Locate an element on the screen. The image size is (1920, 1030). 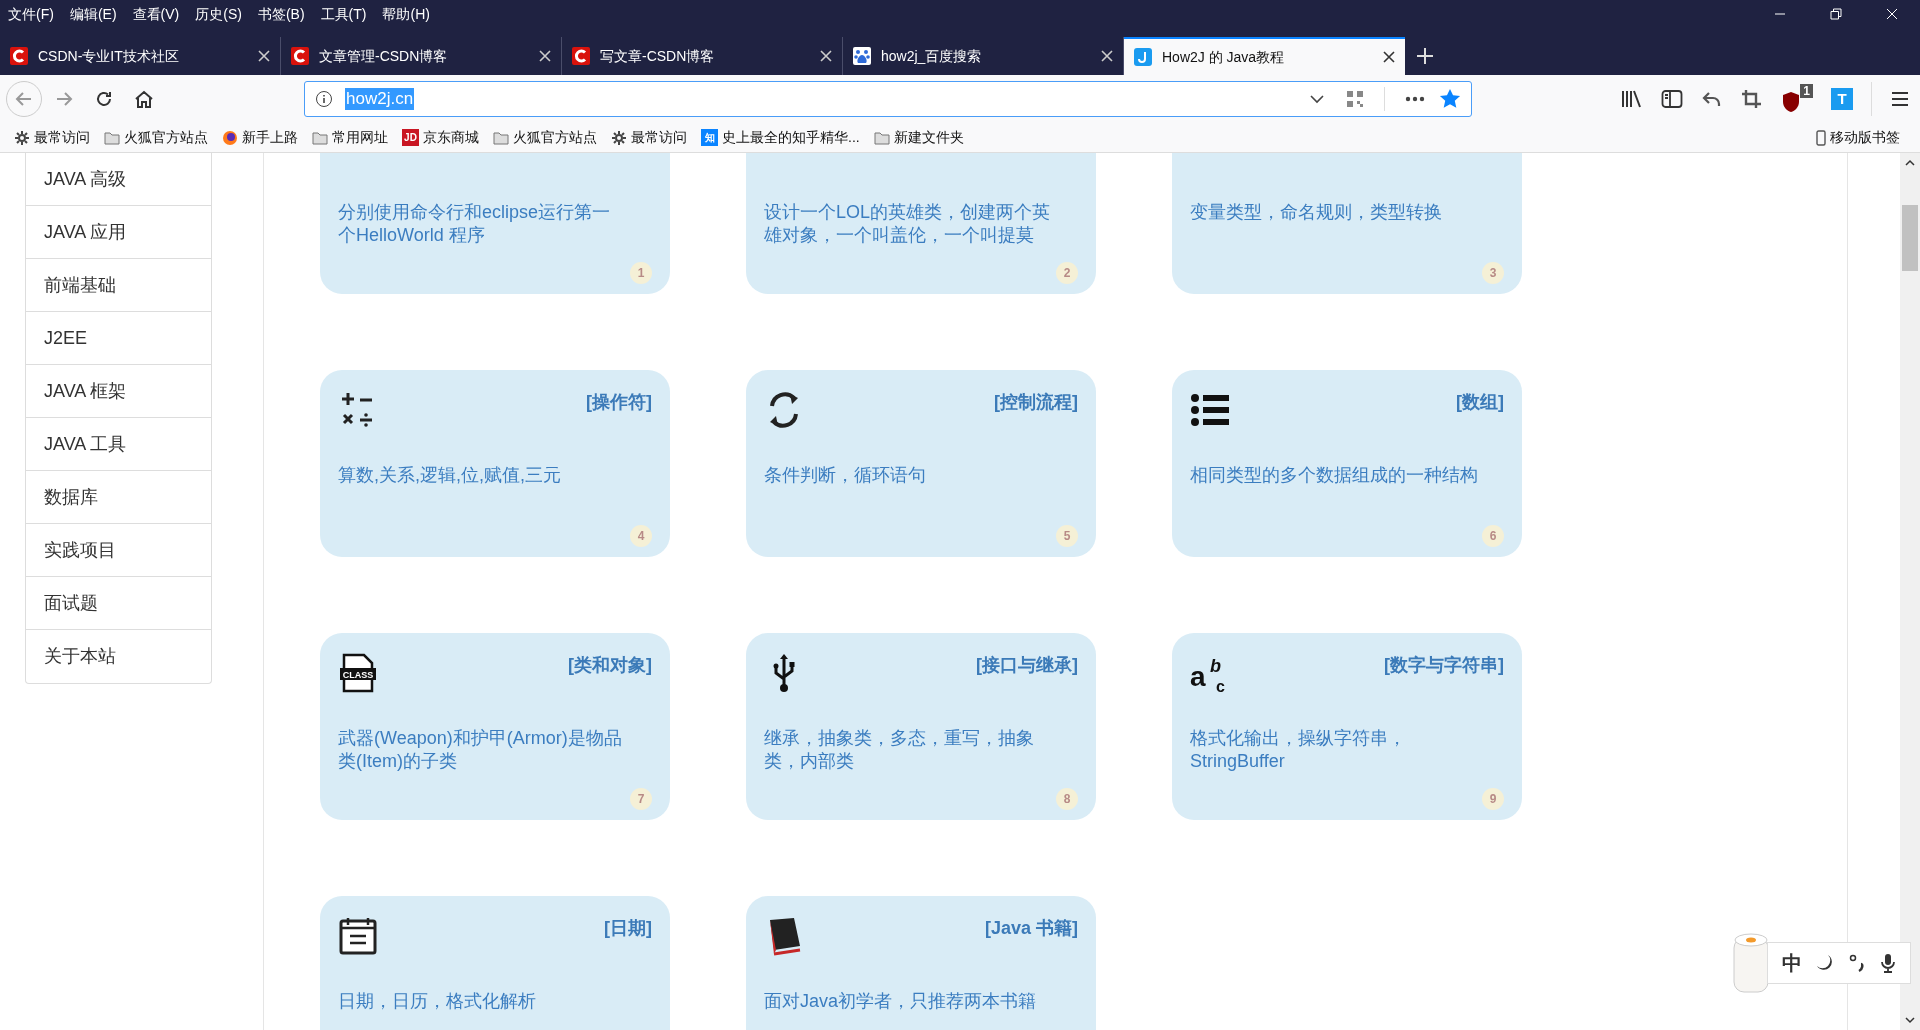
card-description: 相同类型的多个数据组成的一种结构 is located at coordinates (1334, 475).